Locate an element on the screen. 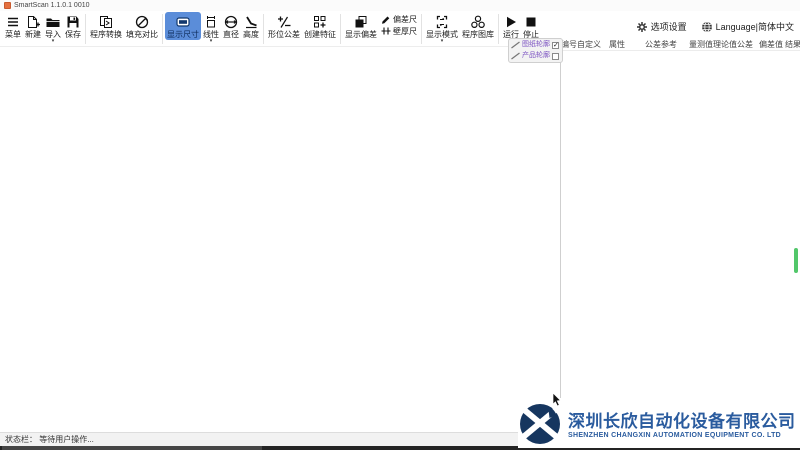 The image size is (800, 450). create-feature-button: 创建特征 is located at coordinates (320, 26).